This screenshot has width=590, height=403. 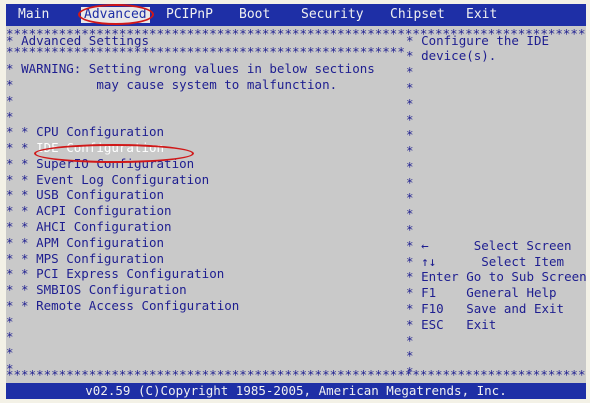 I want to click on smbios-configuration-item: SMBIOS Configuration, so click(x=111, y=289).